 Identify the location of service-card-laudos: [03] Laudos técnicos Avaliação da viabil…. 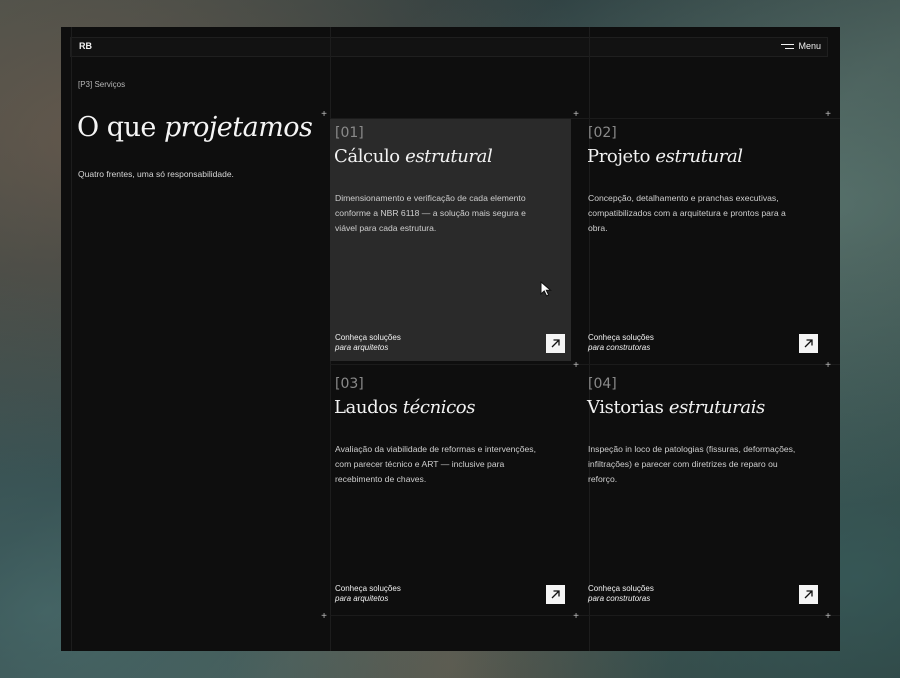
(450, 491).